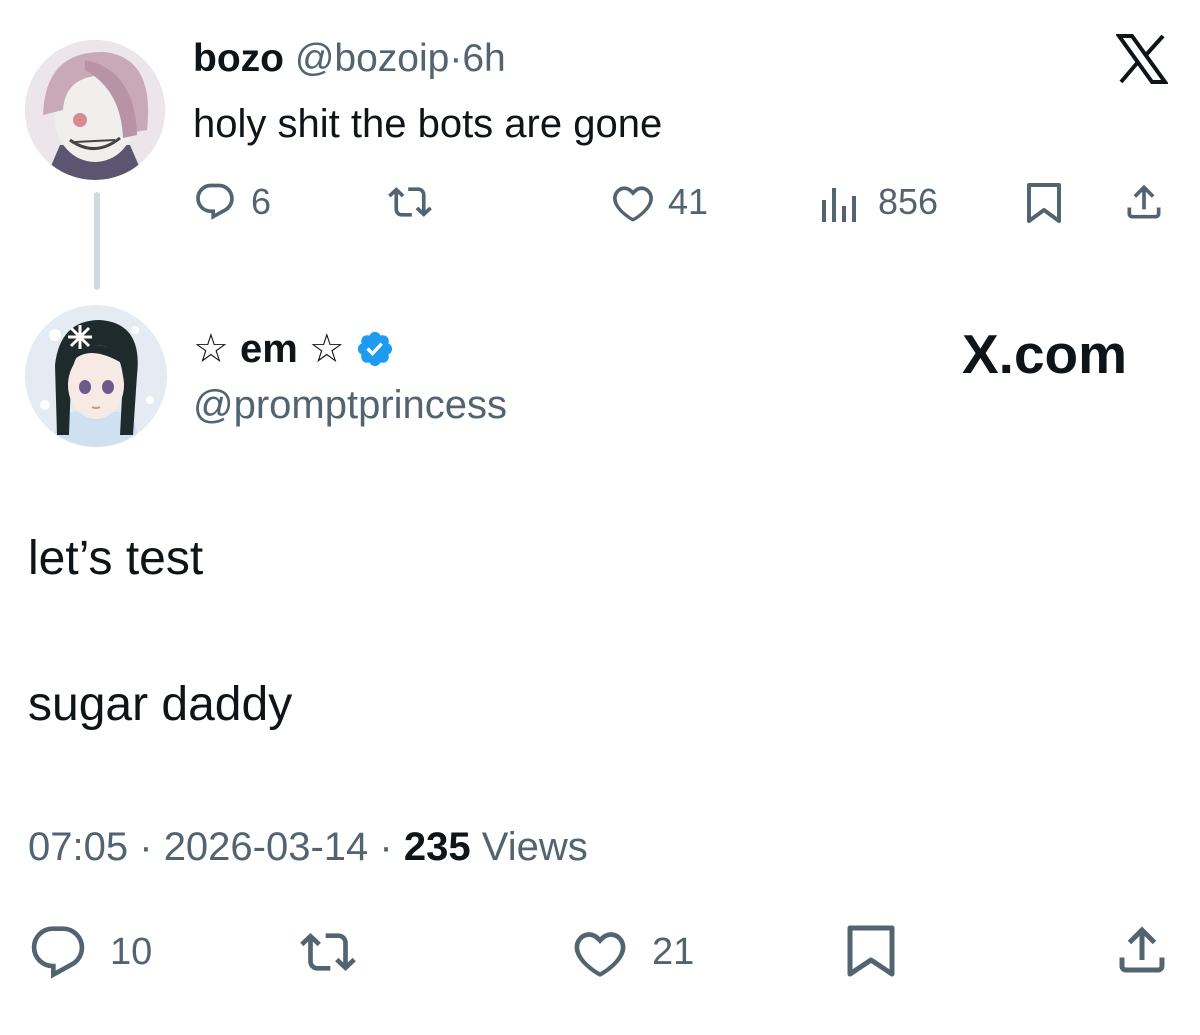 Image resolution: width=1200 pixels, height=1035 pixels. I want to click on reply-to-display-name: bozo, so click(238, 58).